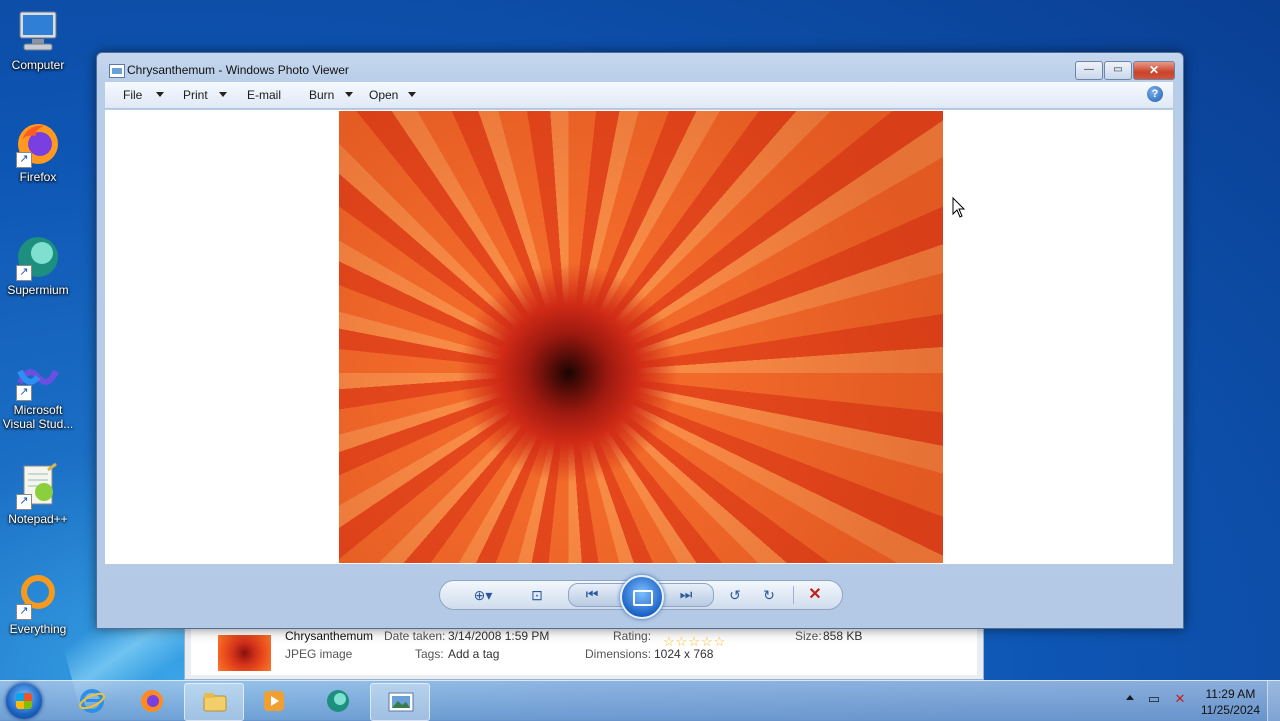 Image resolution: width=1280 pixels, height=721 pixels. Describe the element at coordinates (639, 95) in the screenshot. I see `menu-bar: File Print E-mail Burn Open ?` at that location.